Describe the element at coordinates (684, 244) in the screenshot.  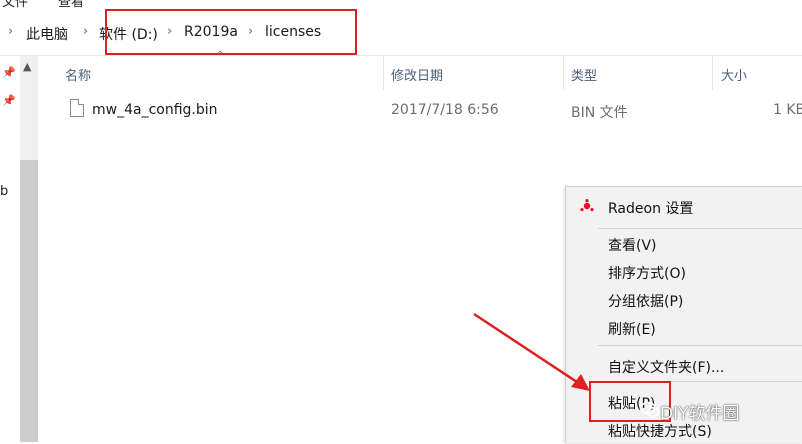
I see `menu-item-view: 查看(V)` at that location.